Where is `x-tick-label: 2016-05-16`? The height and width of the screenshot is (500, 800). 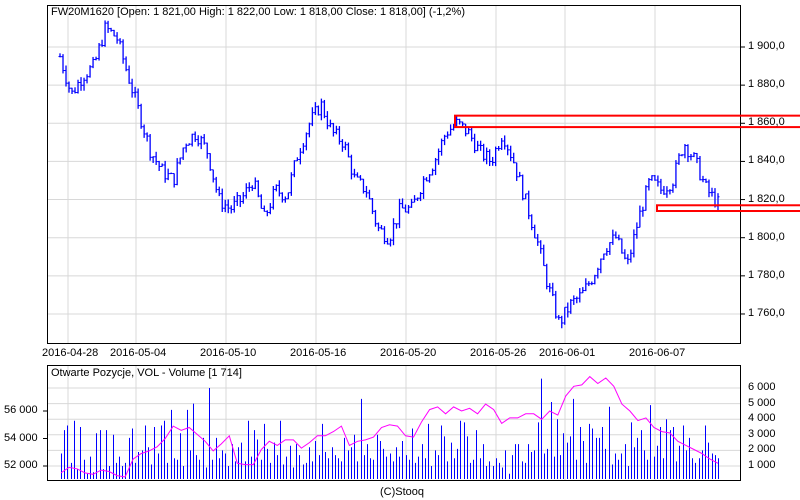
x-tick-label: 2016-05-16 is located at coordinates (318, 353).